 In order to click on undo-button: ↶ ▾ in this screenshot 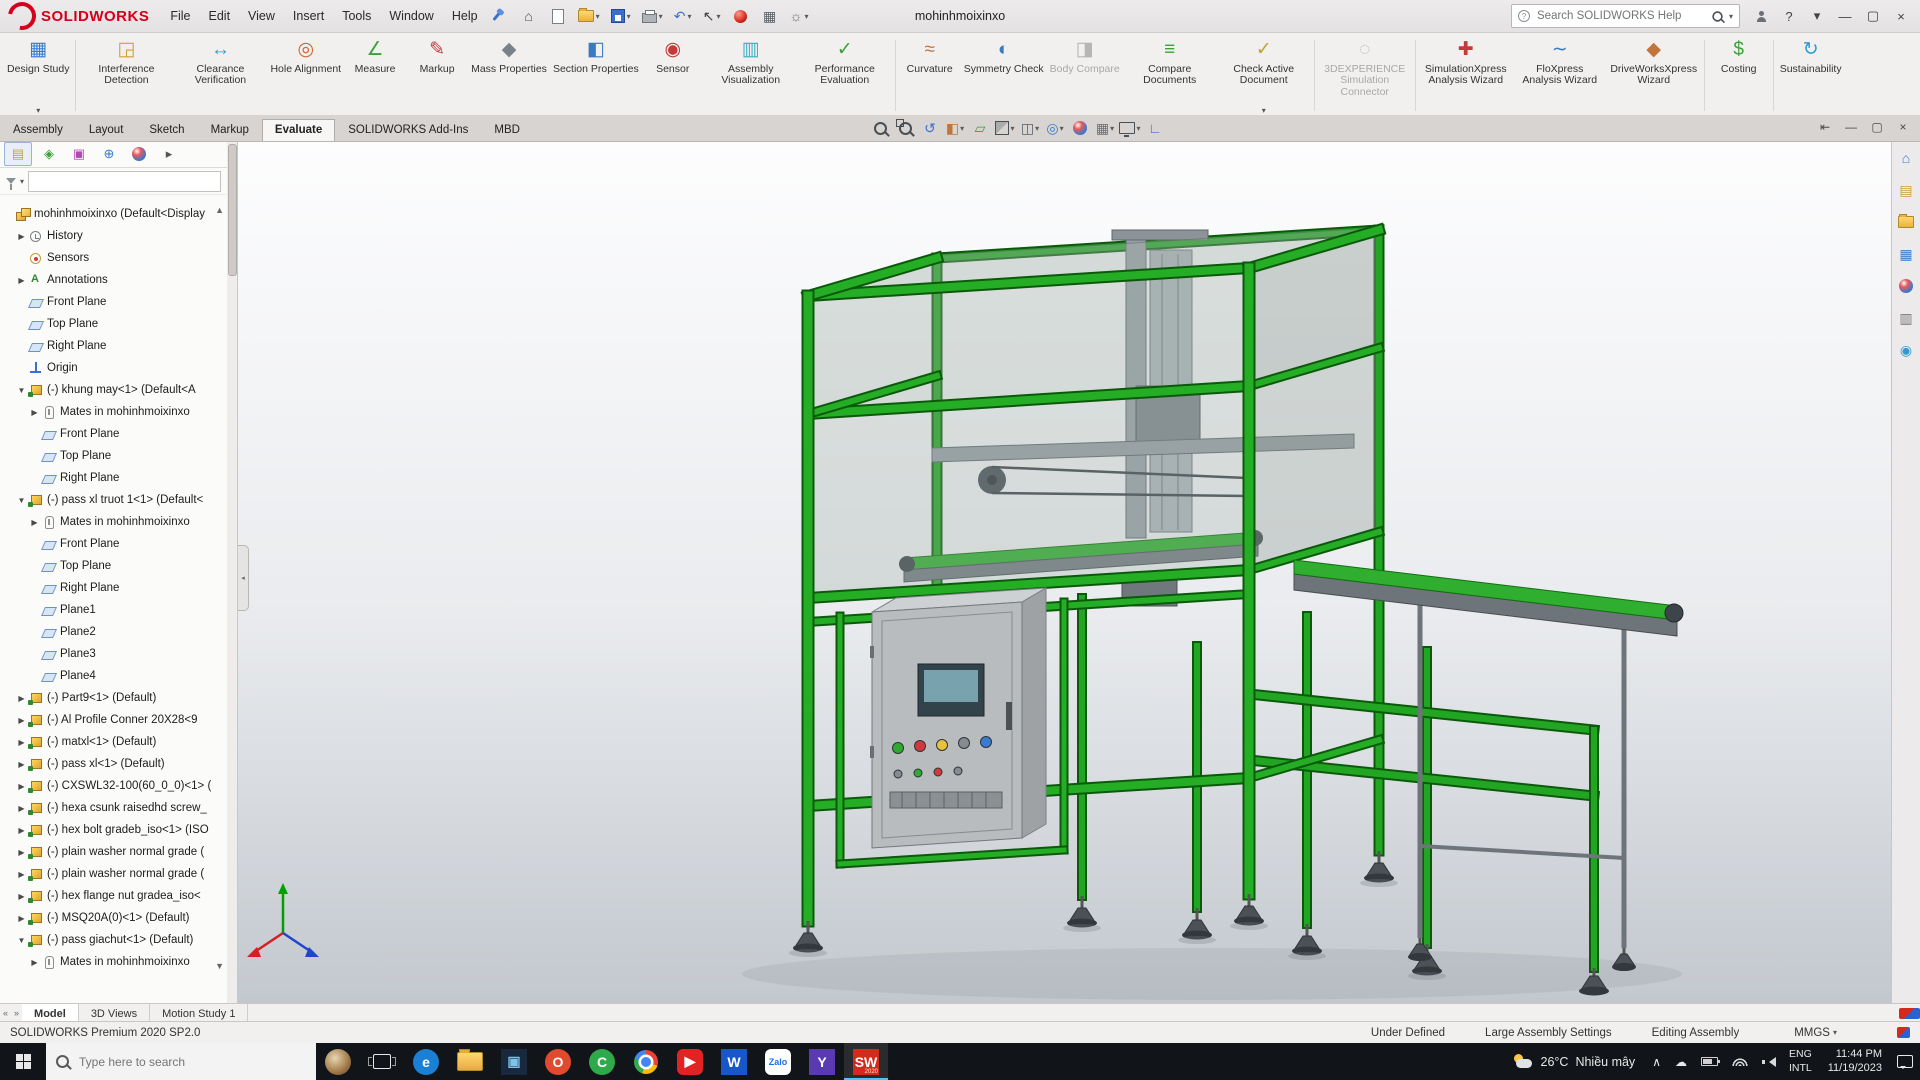, I will do `click(683, 16)`.